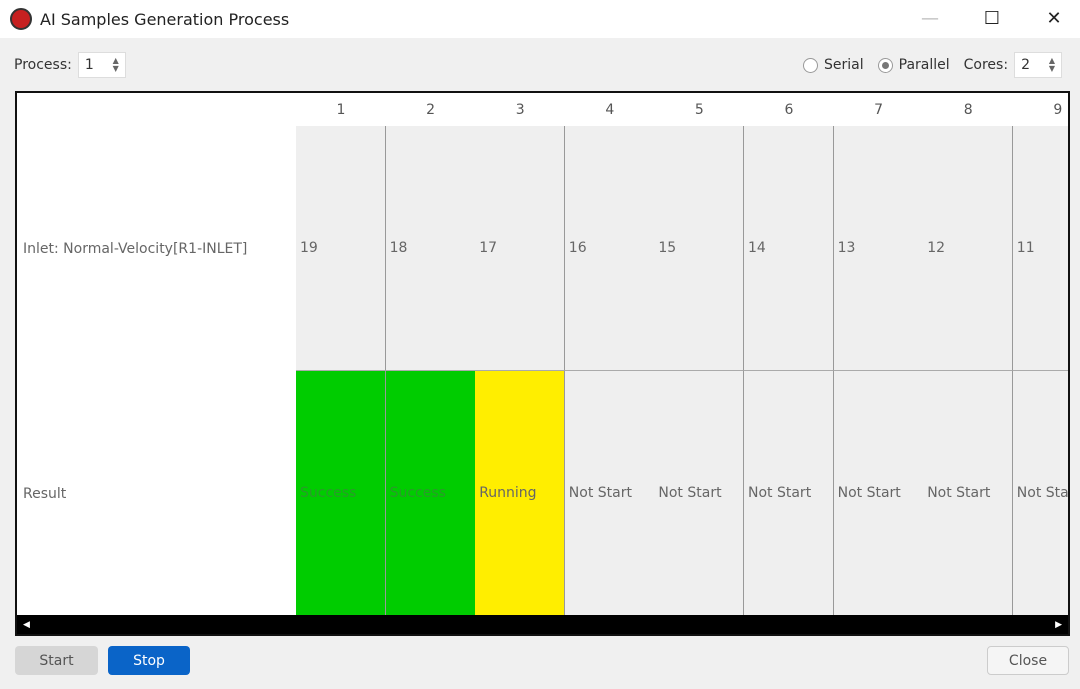 The width and height of the screenshot is (1080, 689). Describe the element at coordinates (810, 65) in the screenshot. I see `serial-radio` at that location.